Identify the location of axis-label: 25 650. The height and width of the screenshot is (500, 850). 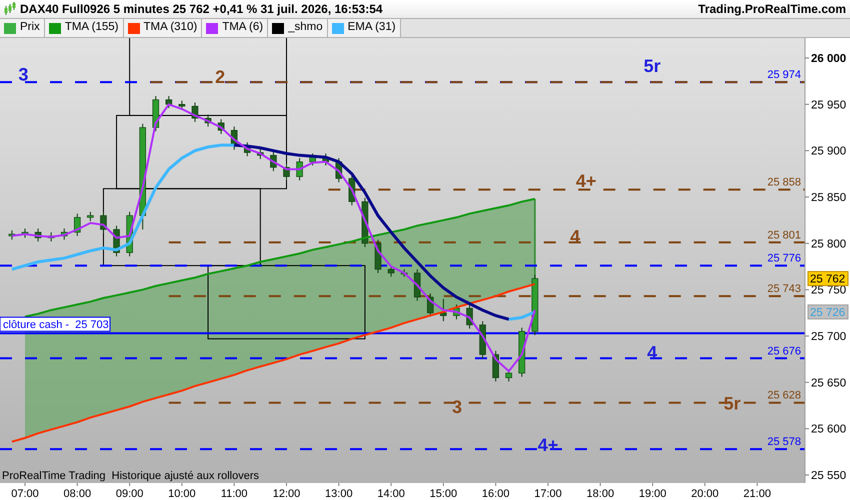
(828, 383).